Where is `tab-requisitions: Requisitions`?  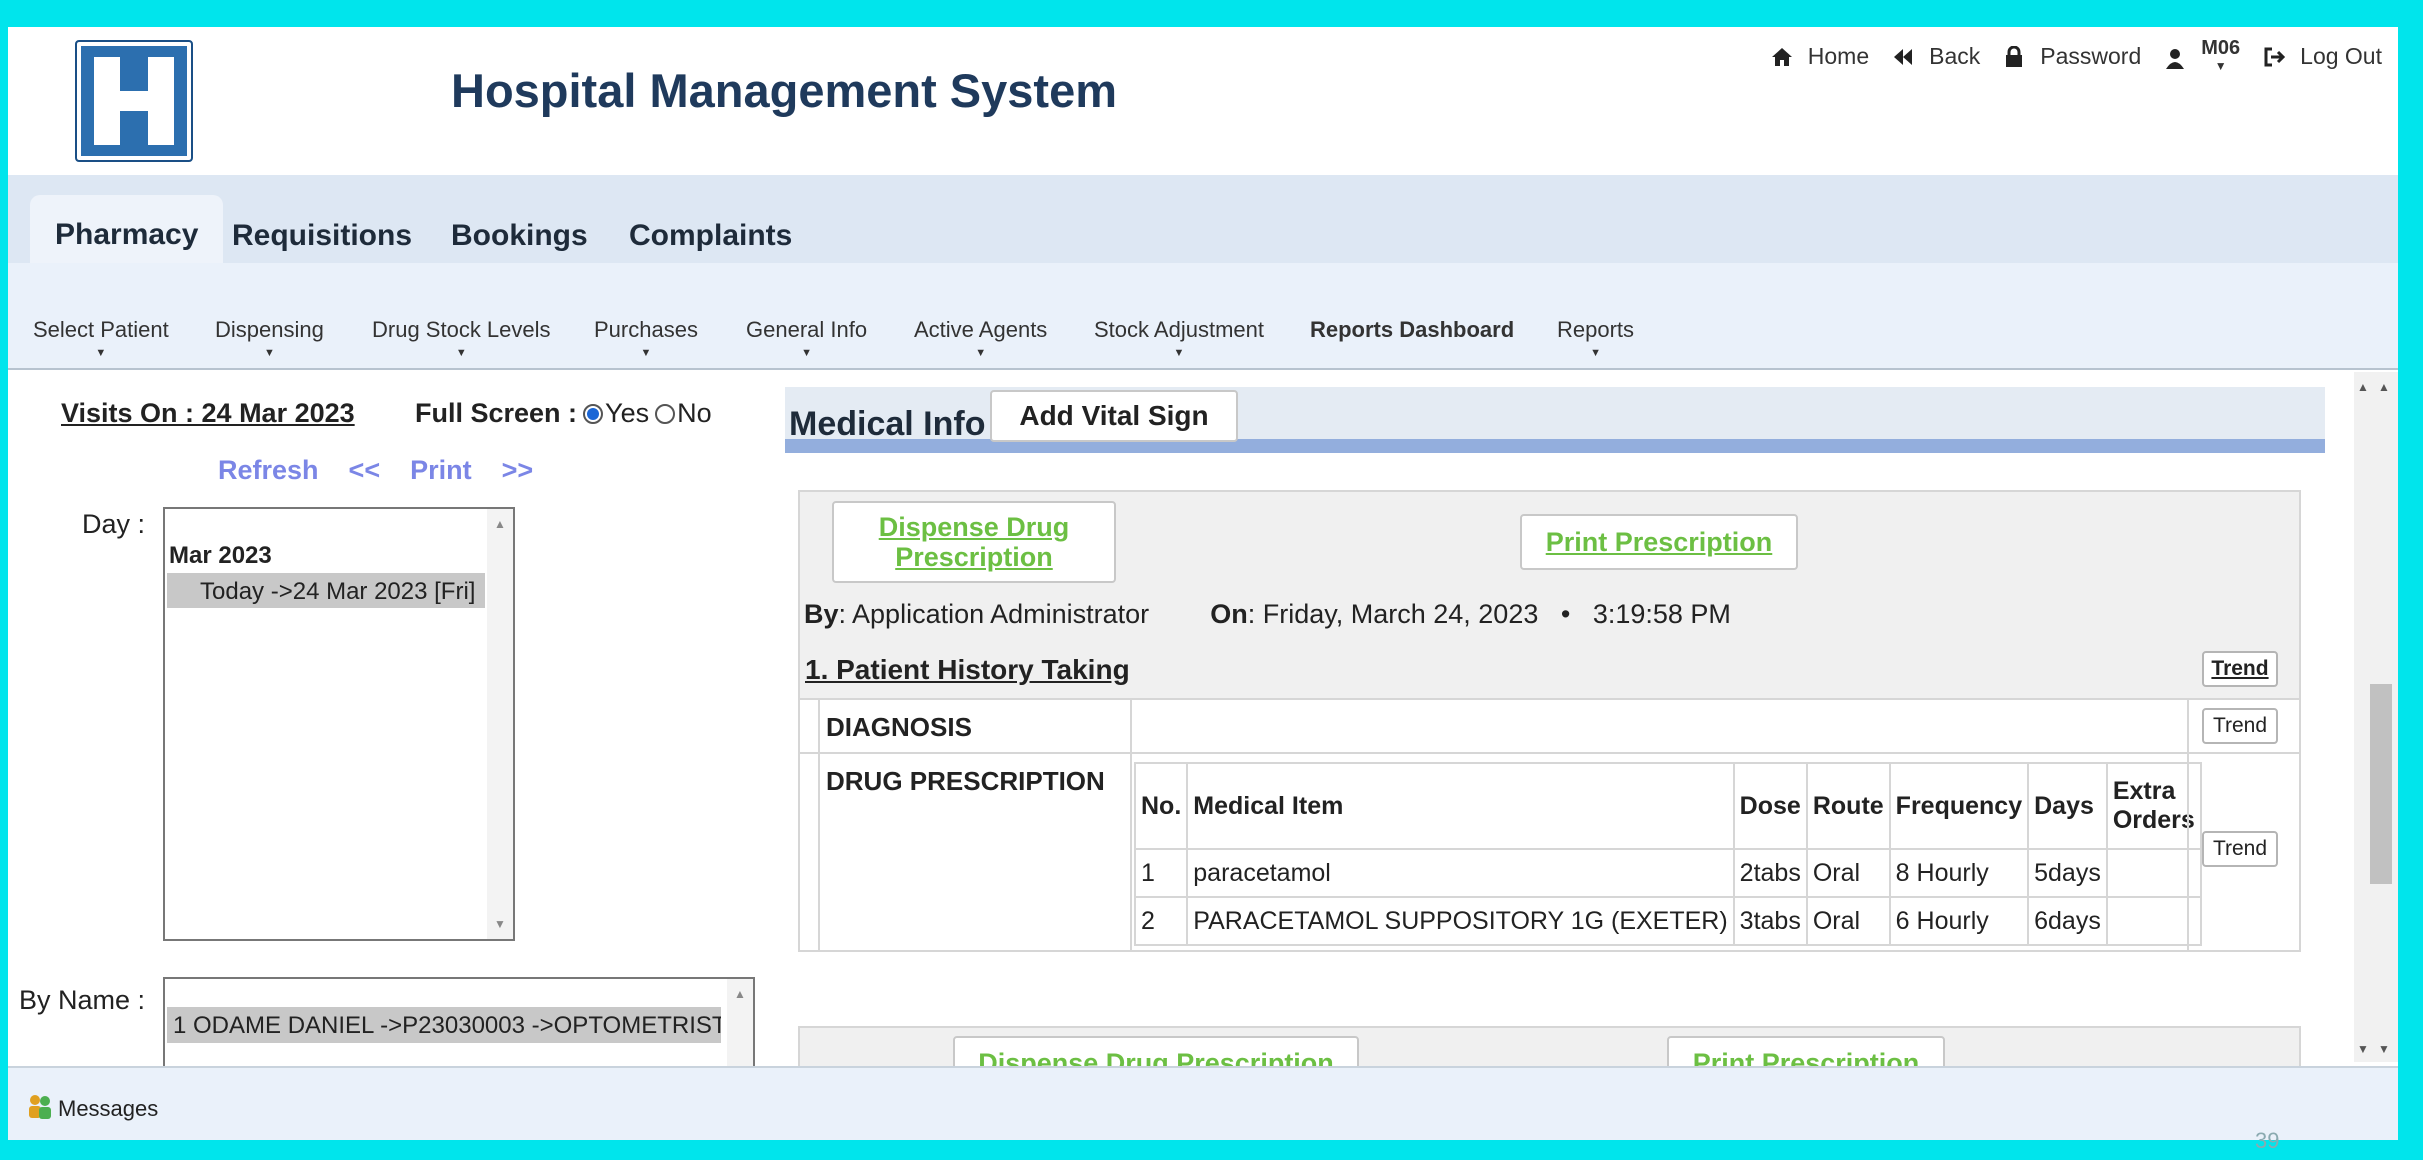 tab-requisitions: Requisitions is located at coordinates (322, 236).